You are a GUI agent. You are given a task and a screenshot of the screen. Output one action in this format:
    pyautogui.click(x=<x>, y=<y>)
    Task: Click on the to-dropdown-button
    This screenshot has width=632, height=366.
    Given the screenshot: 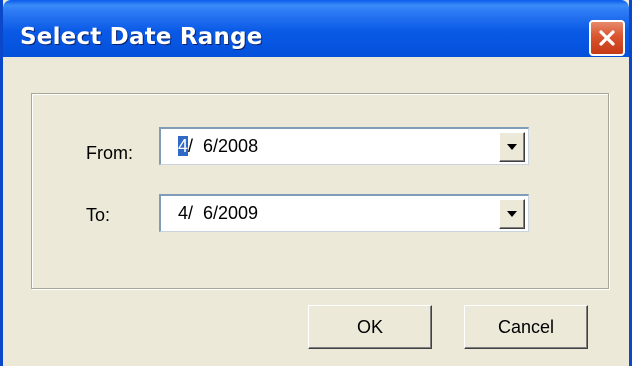 What is the action you would take?
    pyautogui.click(x=512, y=214)
    